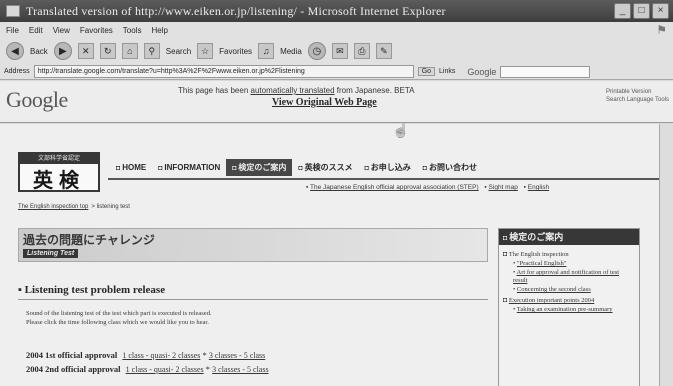  I want to click on exam-row-2-link-upper: 1 class - quasi- 2 classes, so click(165, 369).